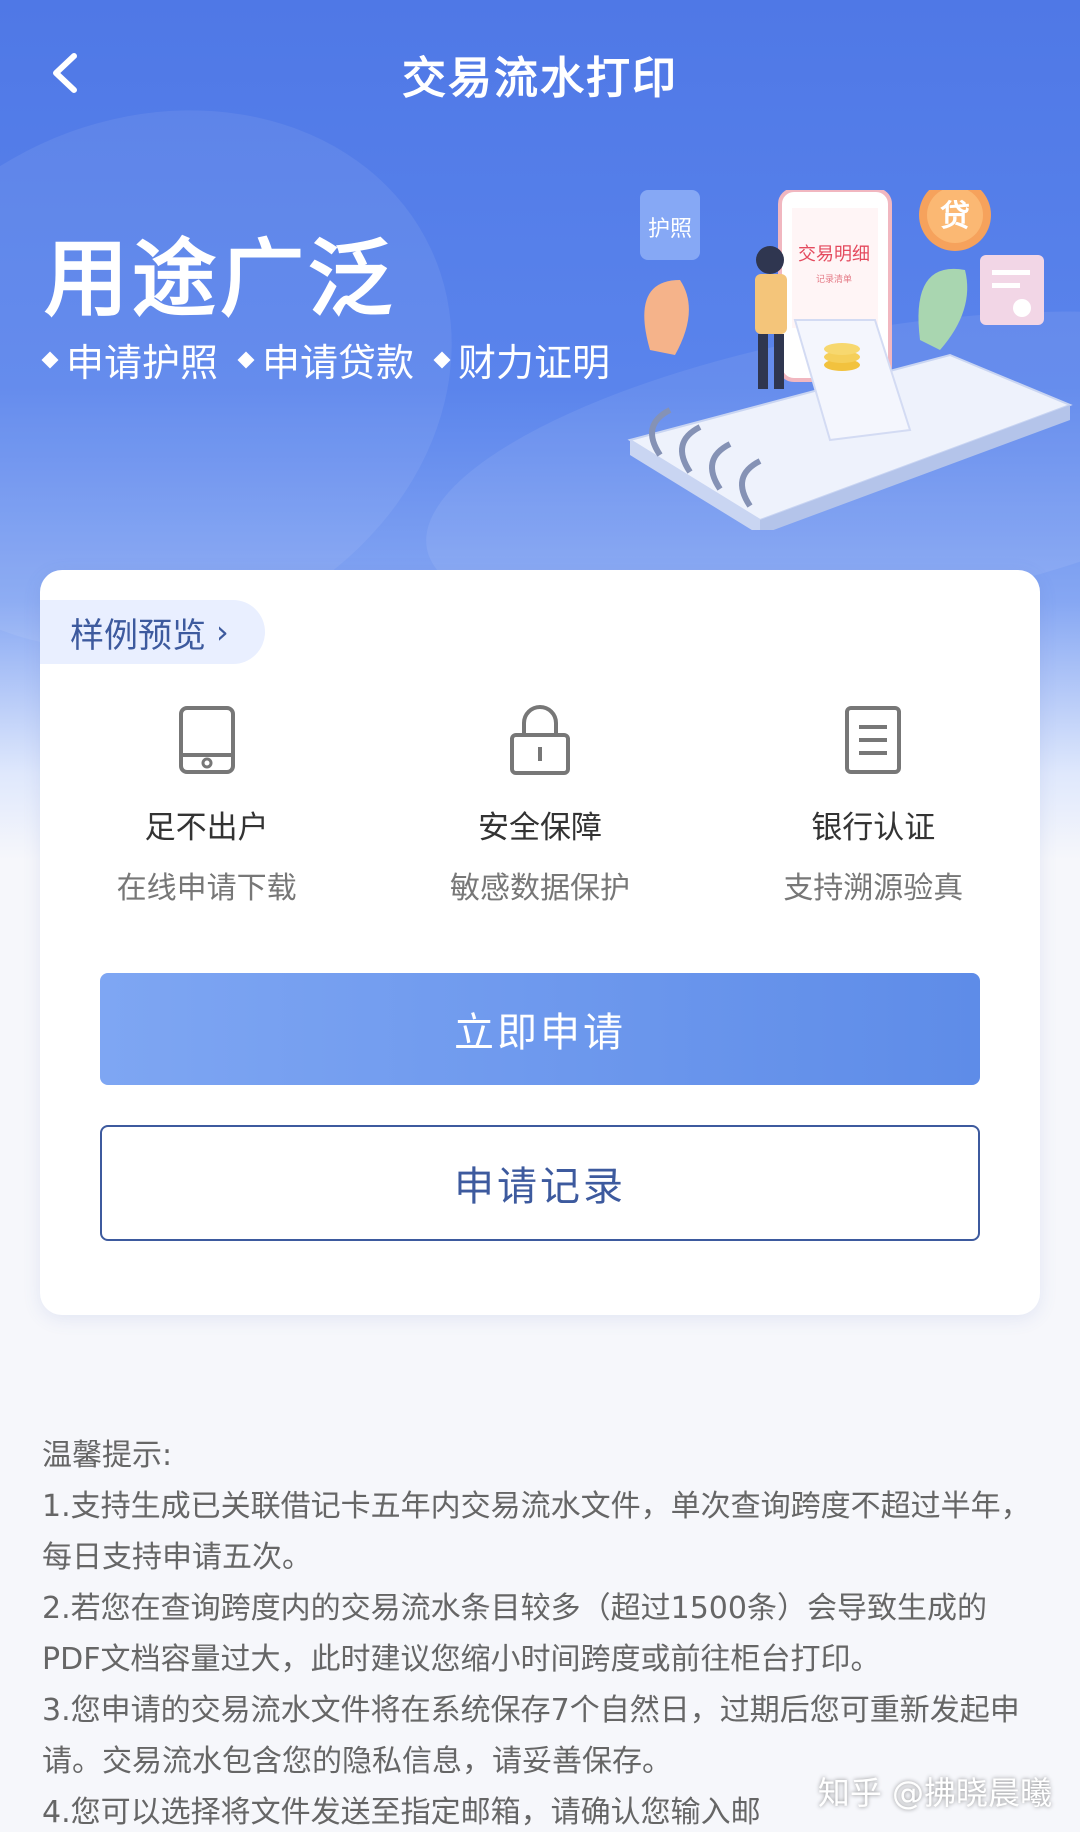 This screenshot has width=1080, height=1832. Describe the element at coordinates (220, 279) in the screenshot. I see `hero-headline: 用途广泛` at that location.